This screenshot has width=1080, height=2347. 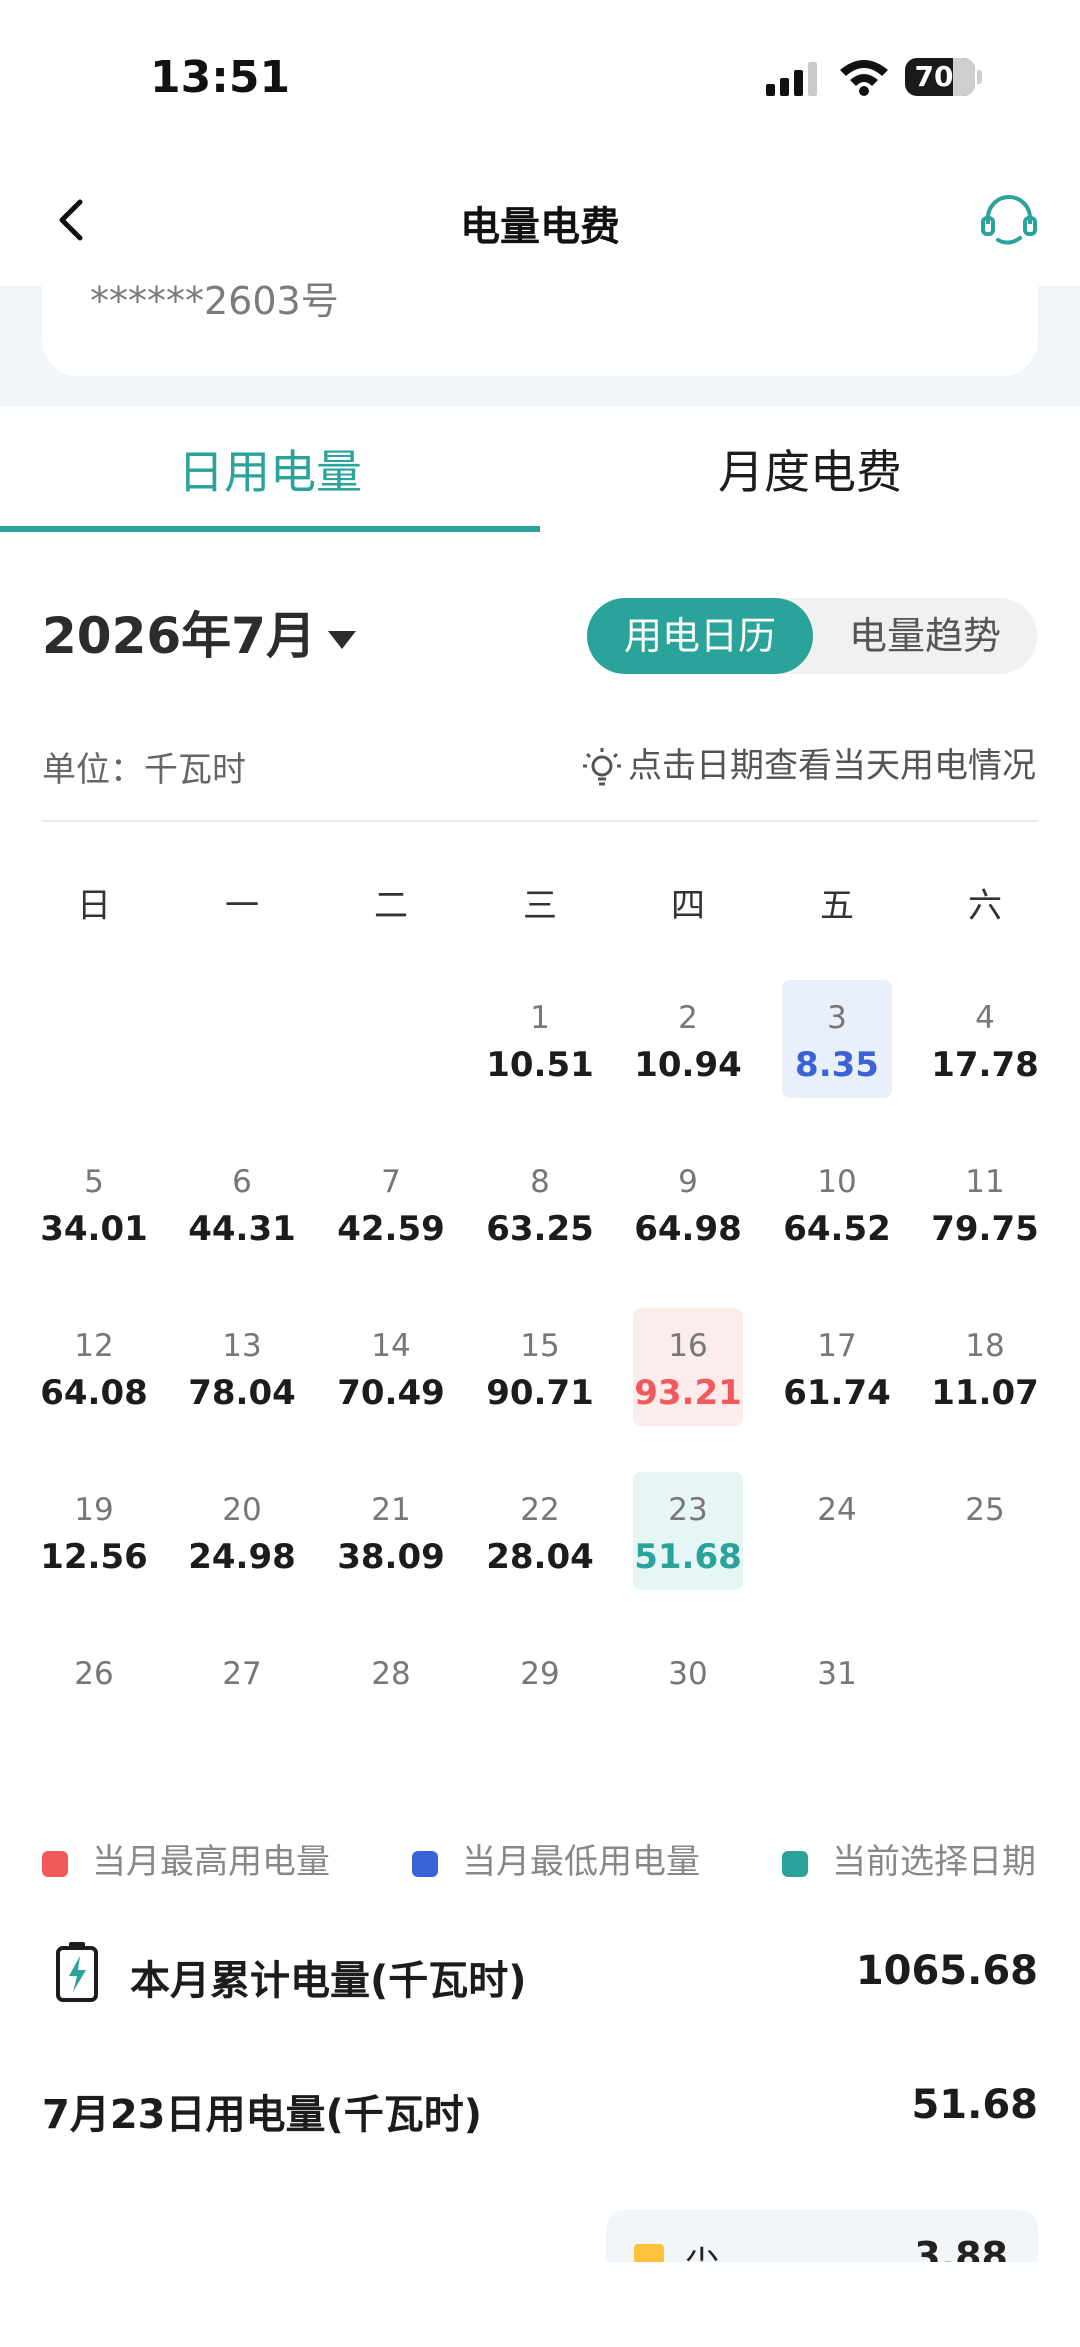 What do you see at coordinates (837, 1346) in the screenshot?
I see `calendar-day: 17` at bounding box center [837, 1346].